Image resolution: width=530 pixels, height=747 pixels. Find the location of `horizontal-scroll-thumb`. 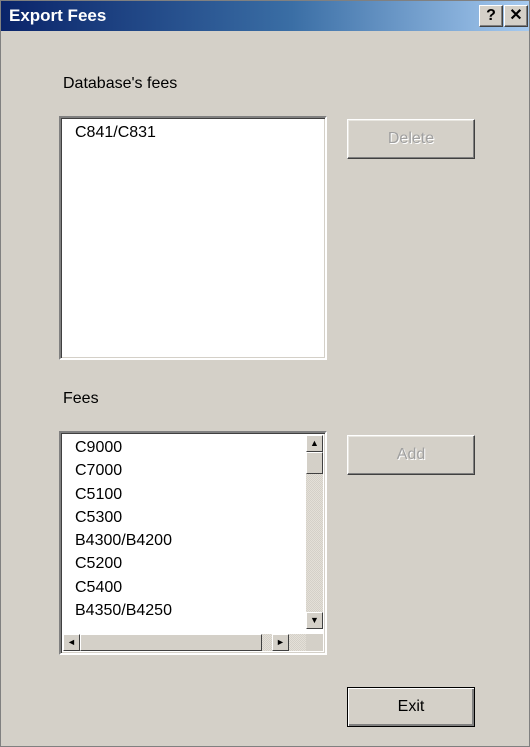

horizontal-scroll-thumb is located at coordinates (171, 642).